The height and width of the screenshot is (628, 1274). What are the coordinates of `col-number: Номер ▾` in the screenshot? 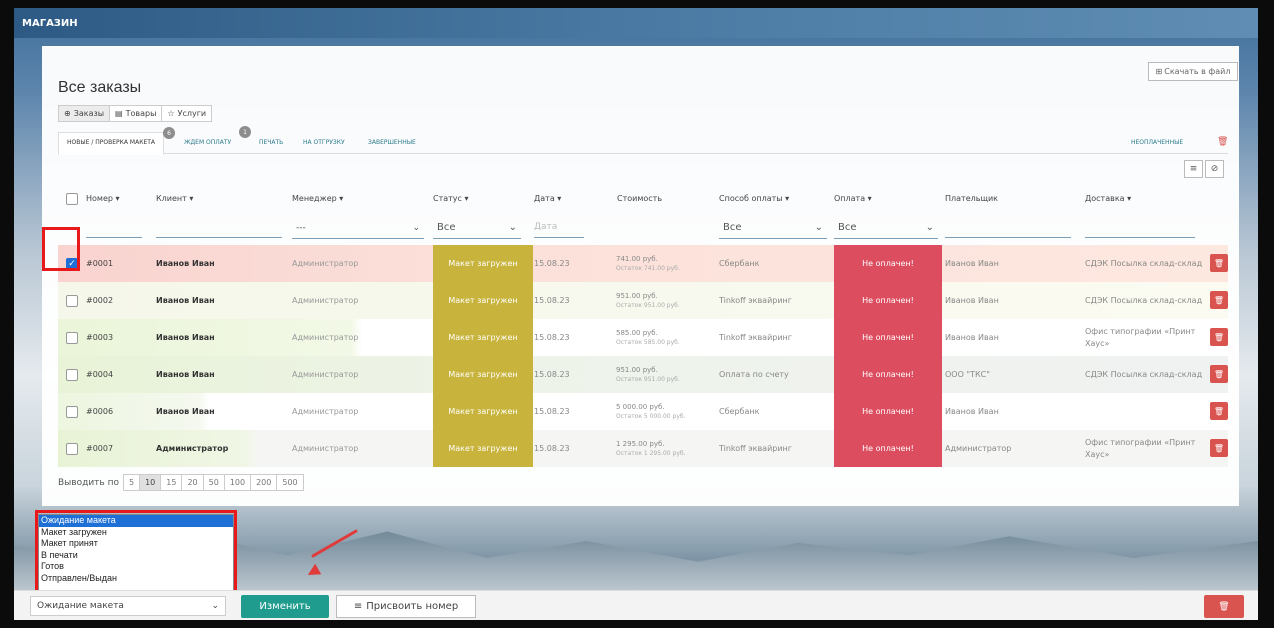 It's located at (103, 198).